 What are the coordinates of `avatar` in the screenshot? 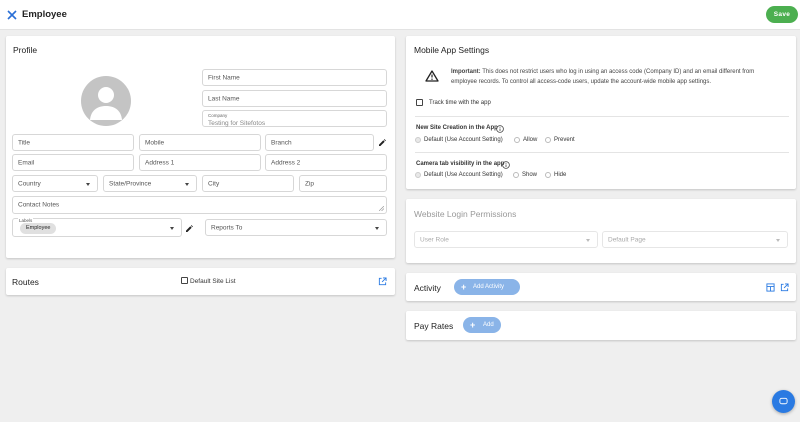 It's located at (106, 101).